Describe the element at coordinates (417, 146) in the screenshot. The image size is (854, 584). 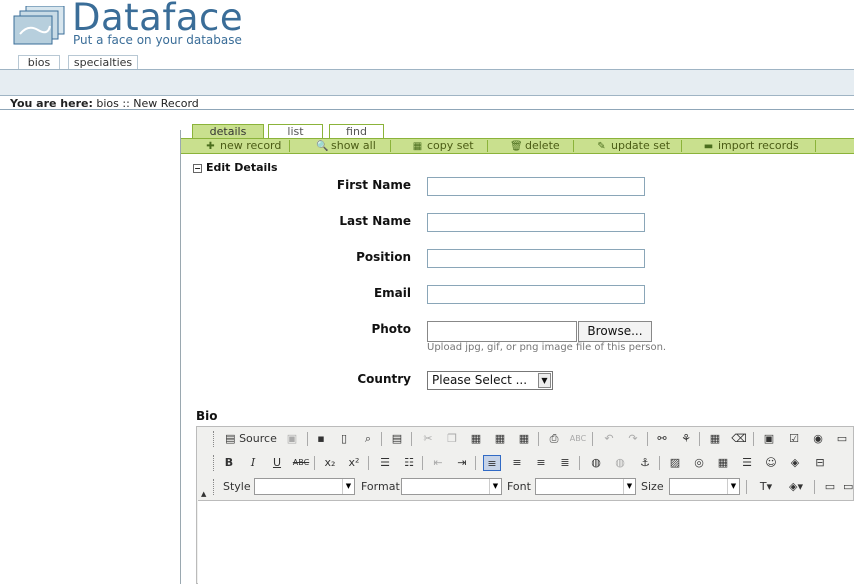
I see `grid-icon: ▦` at that location.